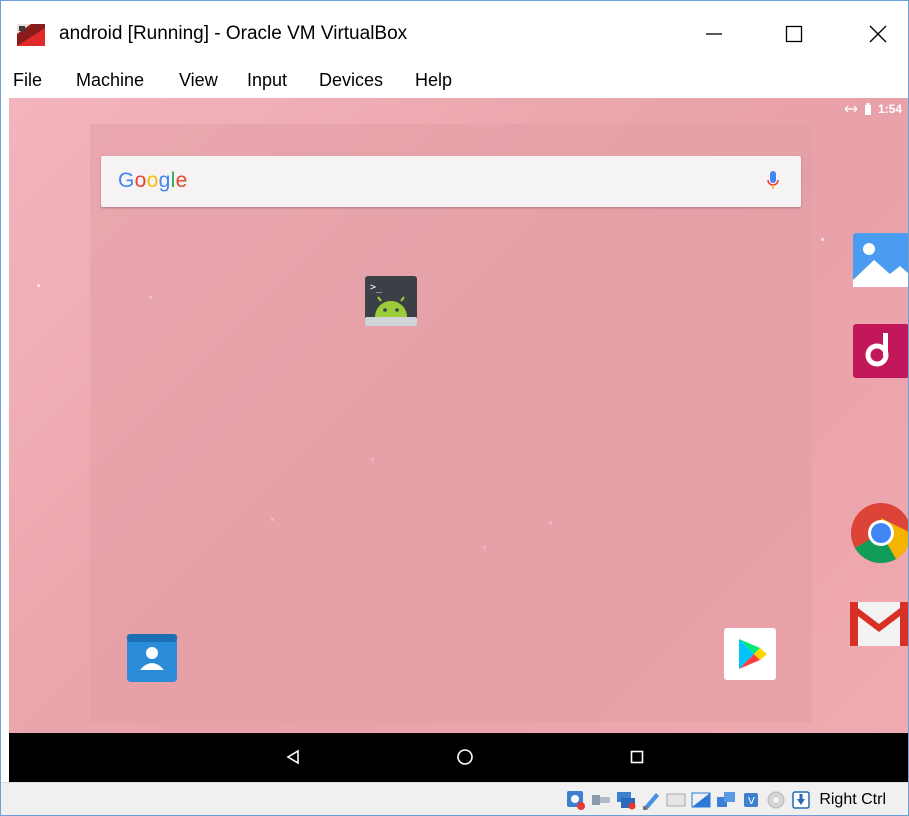  Describe the element at coordinates (701, 800) in the screenshot. I see `video-capture-icon` at that location.